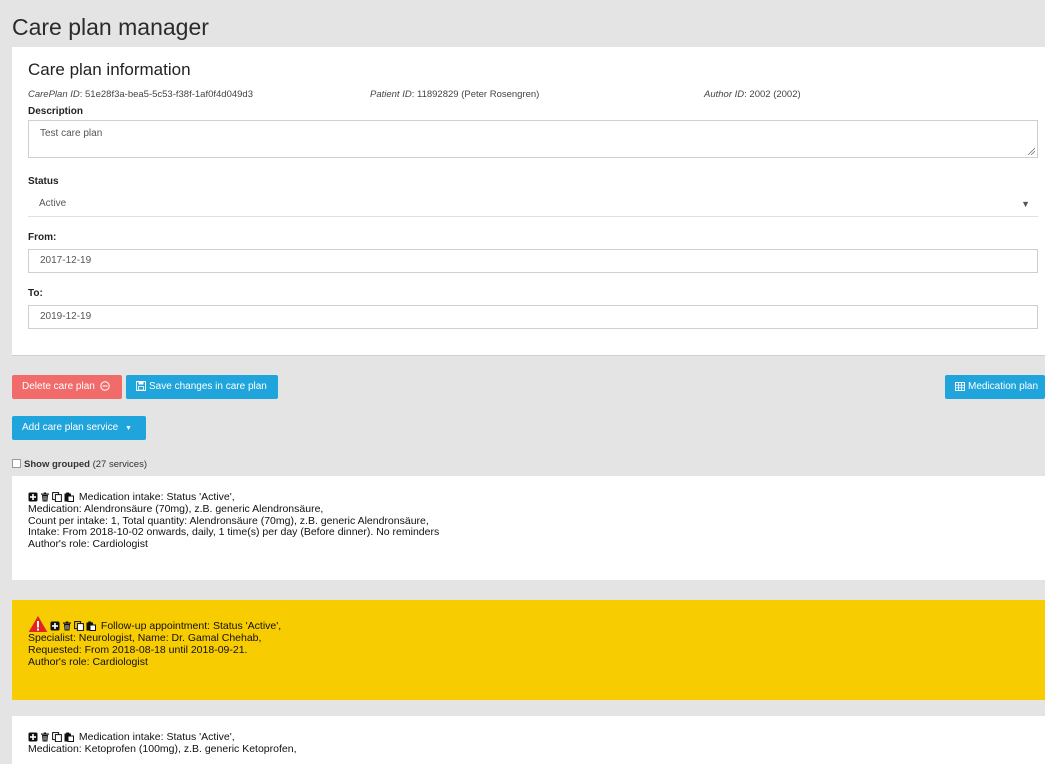 Image resolution: width=1045 pixels, height=764 pixels. Describe the element at coordinates (56, 111) in the screenshot. I see `description-label: Description` at that location.